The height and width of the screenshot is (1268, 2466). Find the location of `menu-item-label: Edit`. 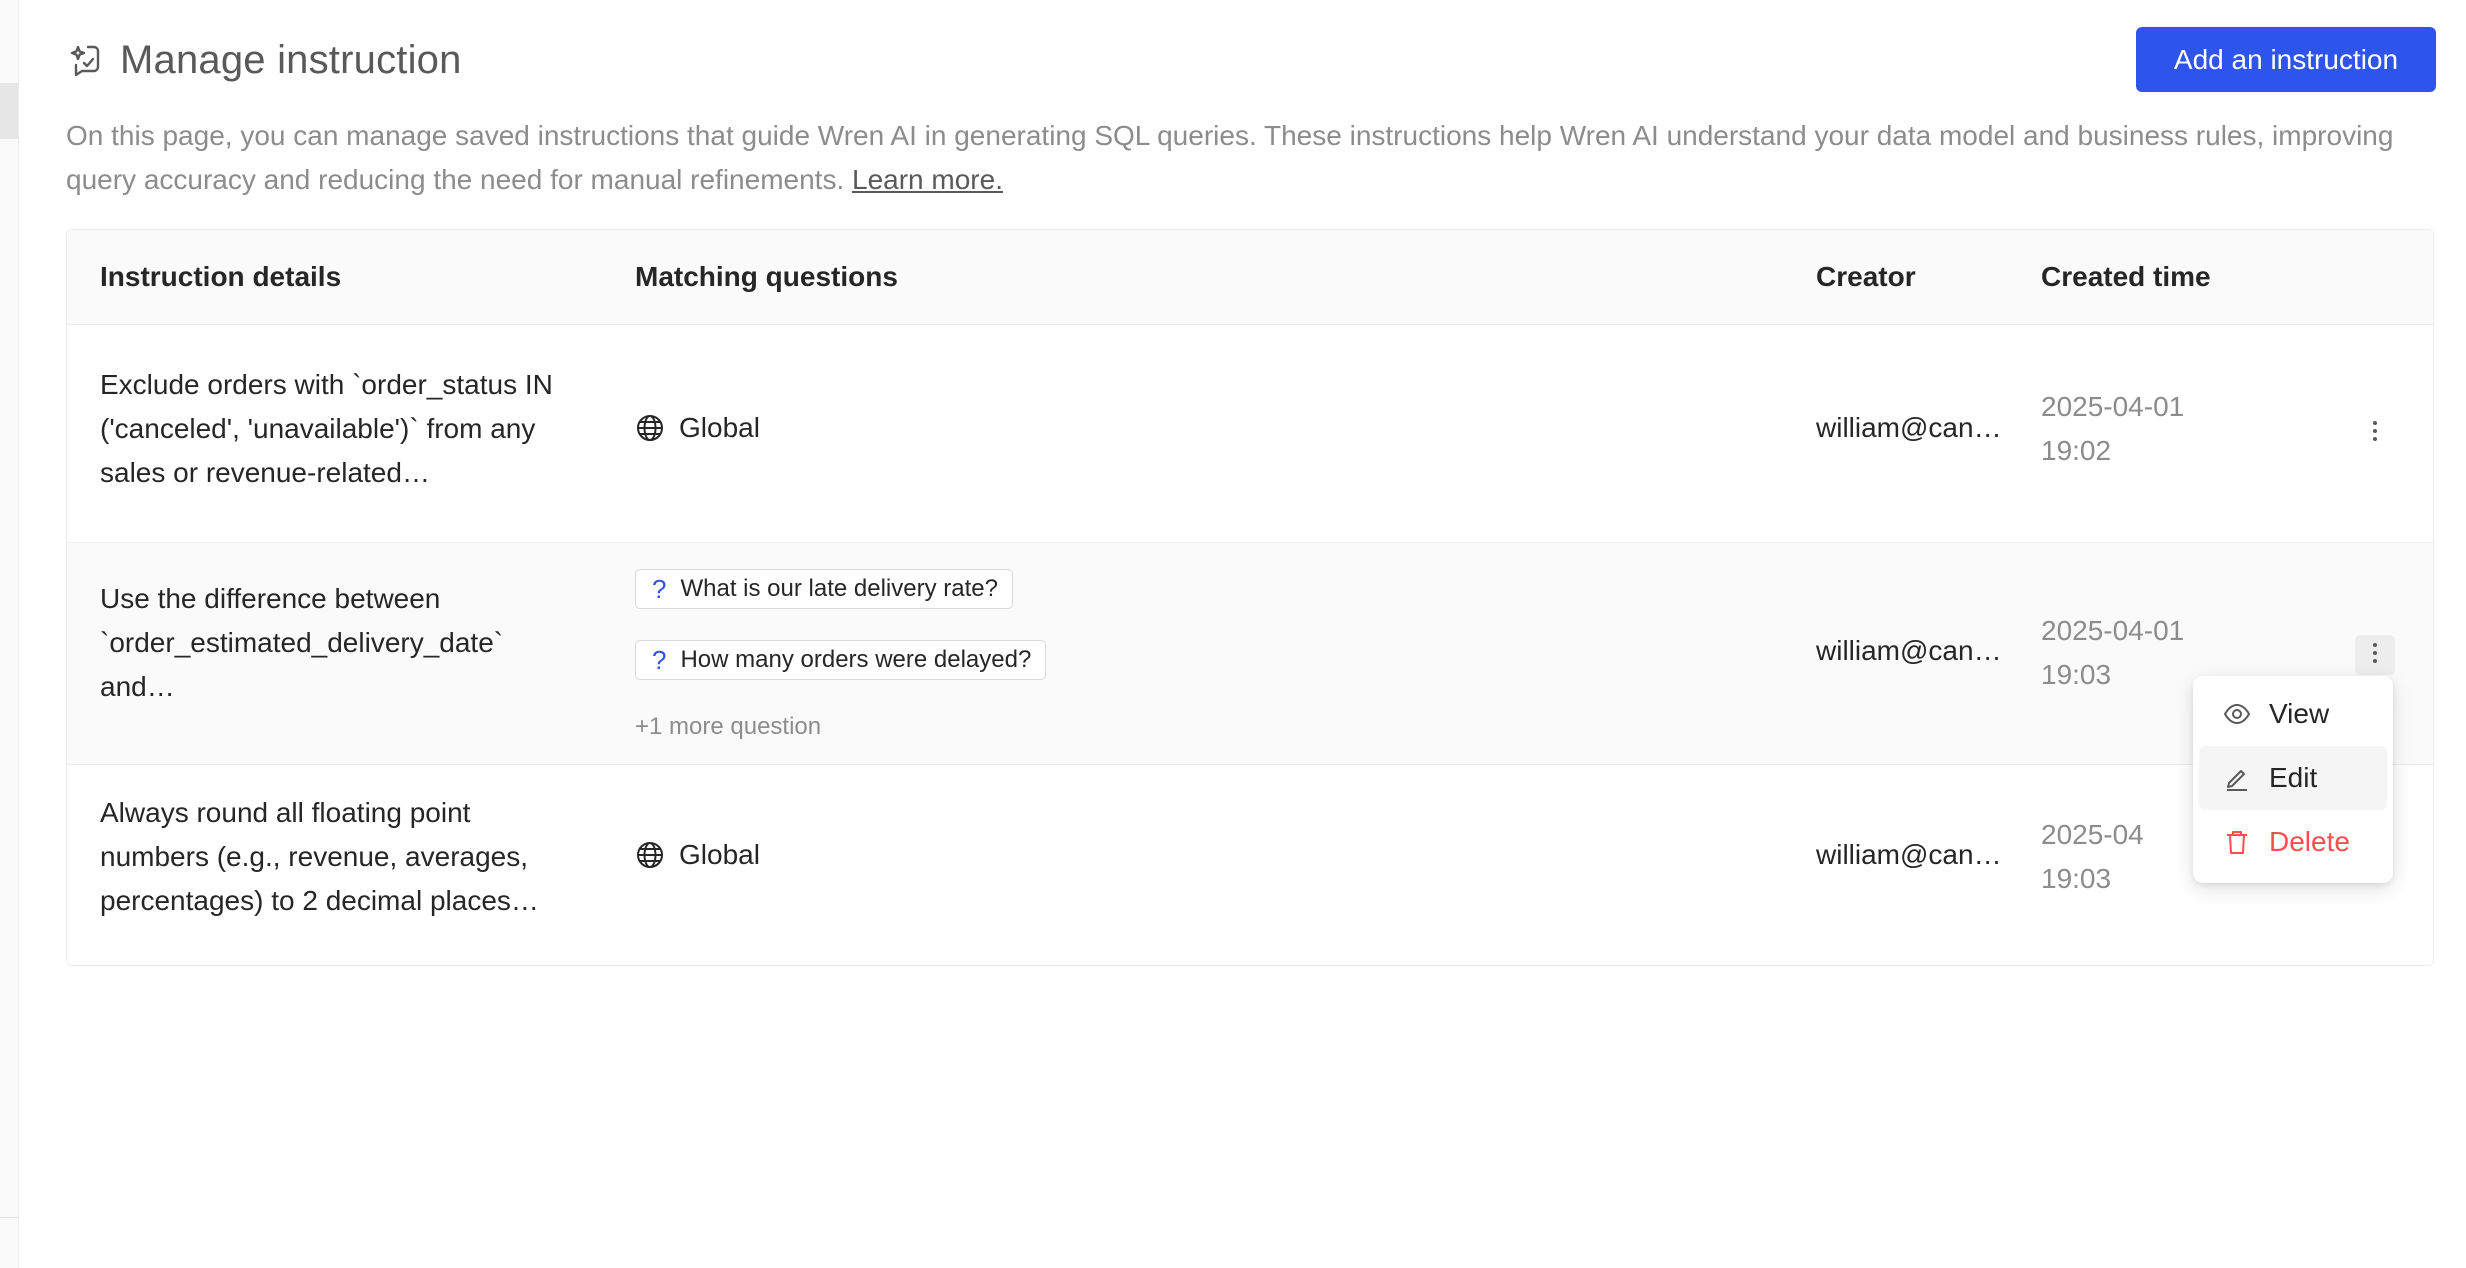

menu-item-label: Edit is located at coordinates (2293, 777).